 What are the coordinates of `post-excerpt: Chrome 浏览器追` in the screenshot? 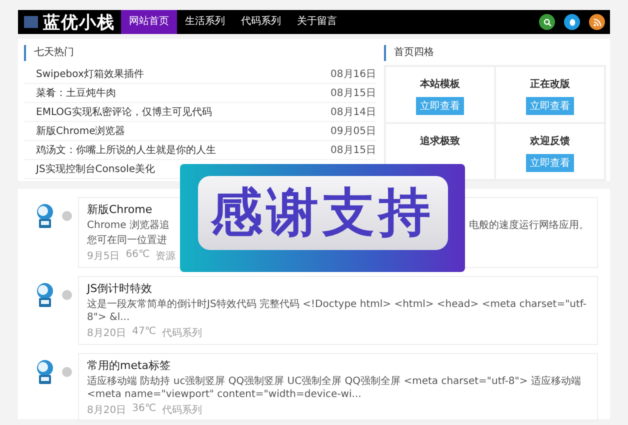 It's located at (128, 225).